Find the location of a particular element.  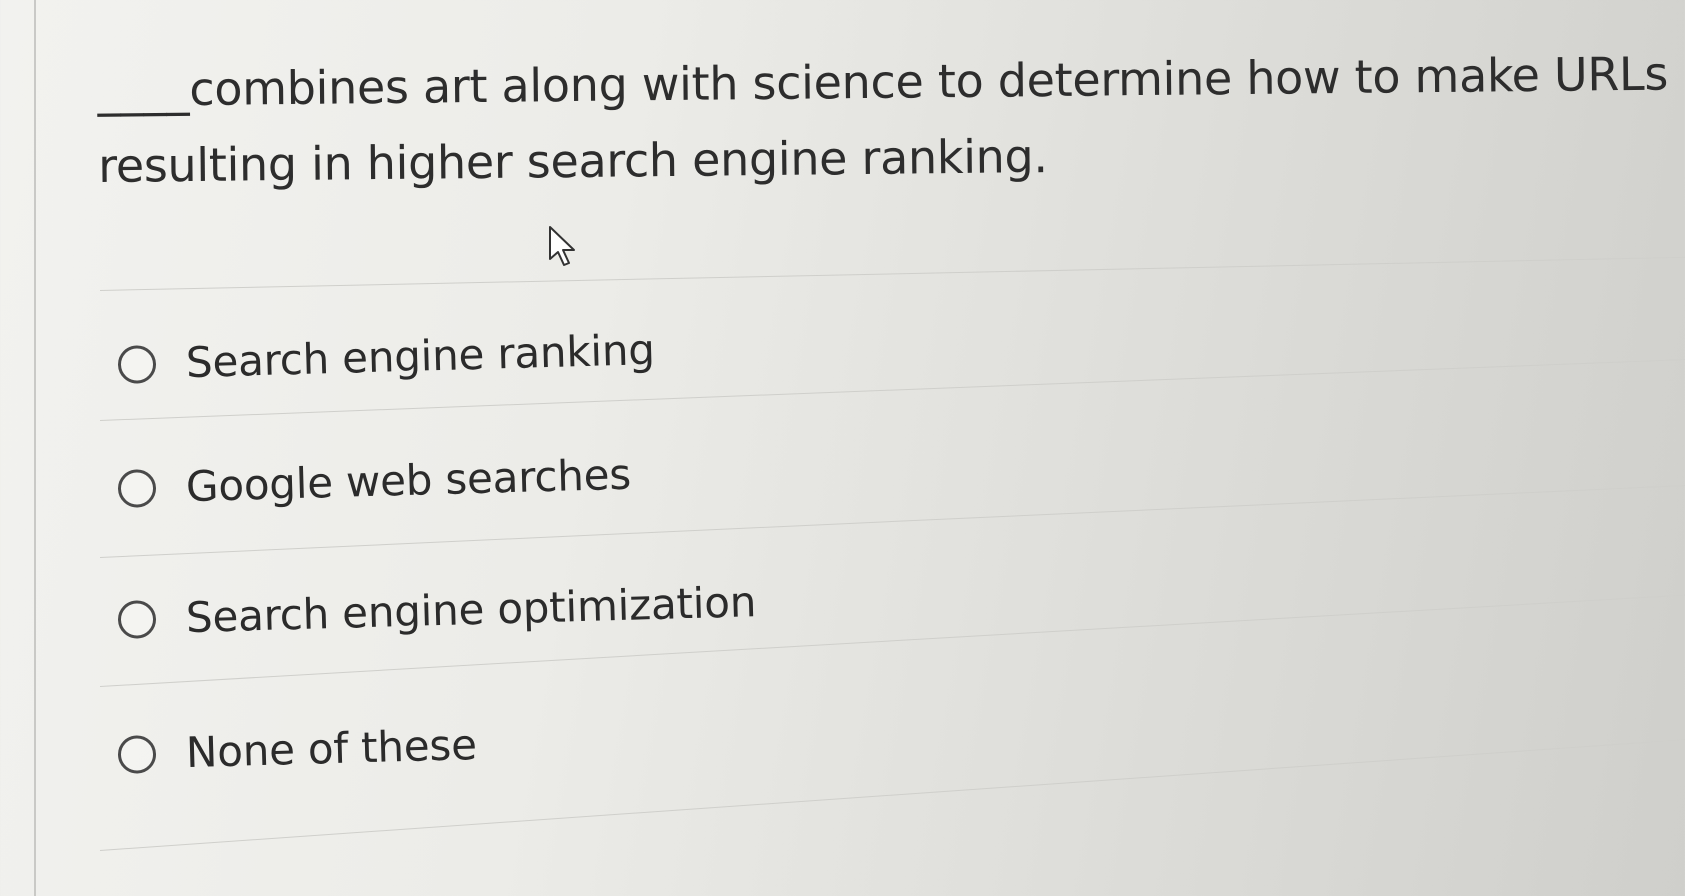

option-none-of-these: None of these is located at coordinates (297, 749).